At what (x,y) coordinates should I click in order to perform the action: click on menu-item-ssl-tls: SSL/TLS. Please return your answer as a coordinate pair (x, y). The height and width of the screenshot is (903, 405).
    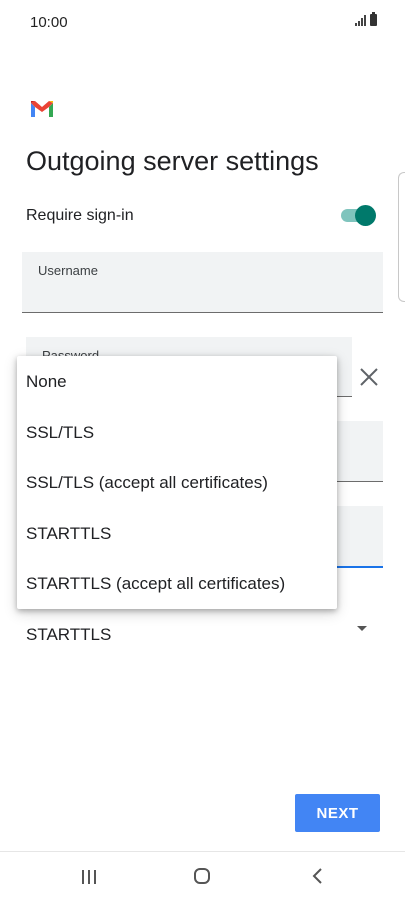
    Looking at the image, I should click on (60, 433).